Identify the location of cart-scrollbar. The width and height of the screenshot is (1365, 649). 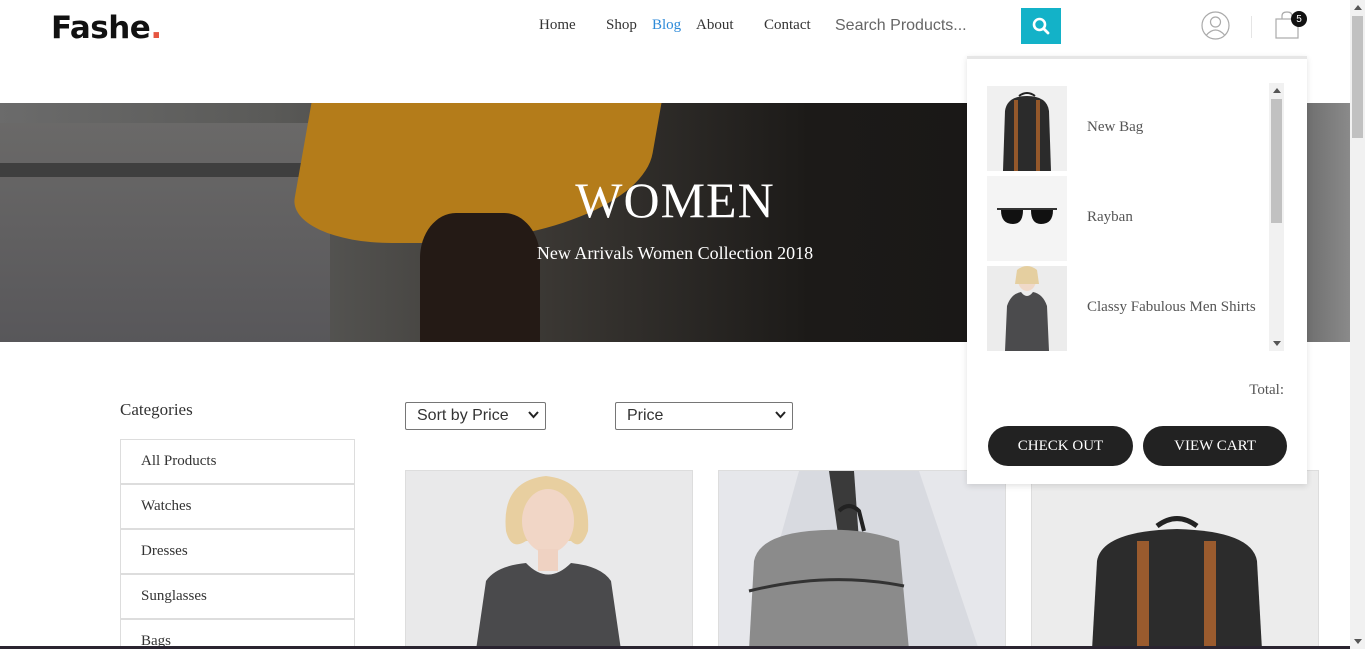
(1276, 217).